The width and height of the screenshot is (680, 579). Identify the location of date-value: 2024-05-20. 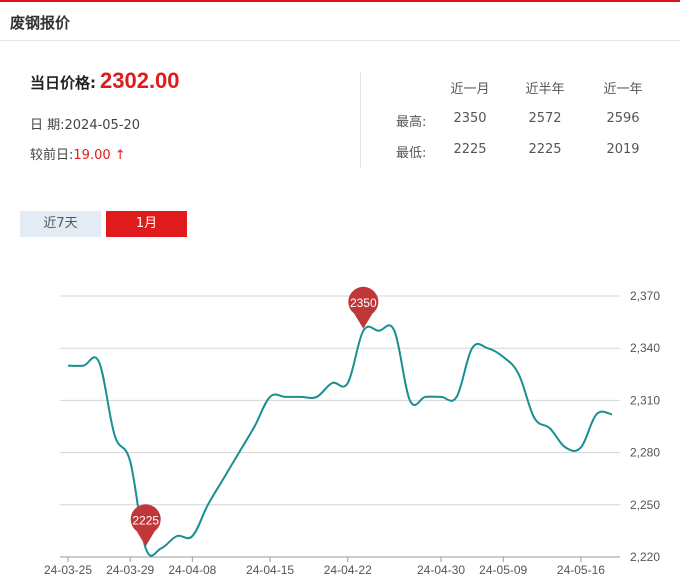
(102, 125).